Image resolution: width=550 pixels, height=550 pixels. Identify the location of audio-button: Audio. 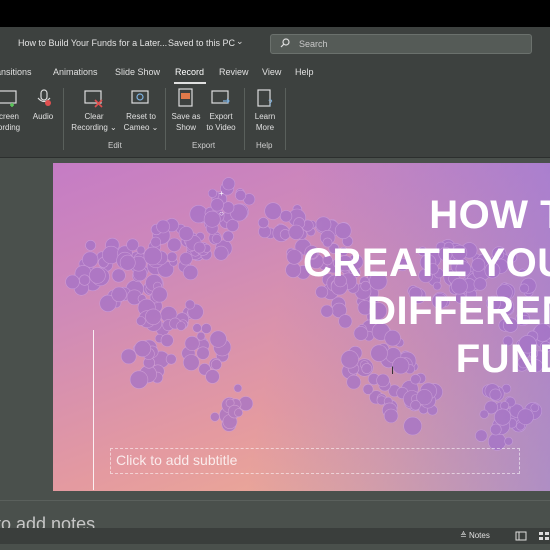
(43, 113).